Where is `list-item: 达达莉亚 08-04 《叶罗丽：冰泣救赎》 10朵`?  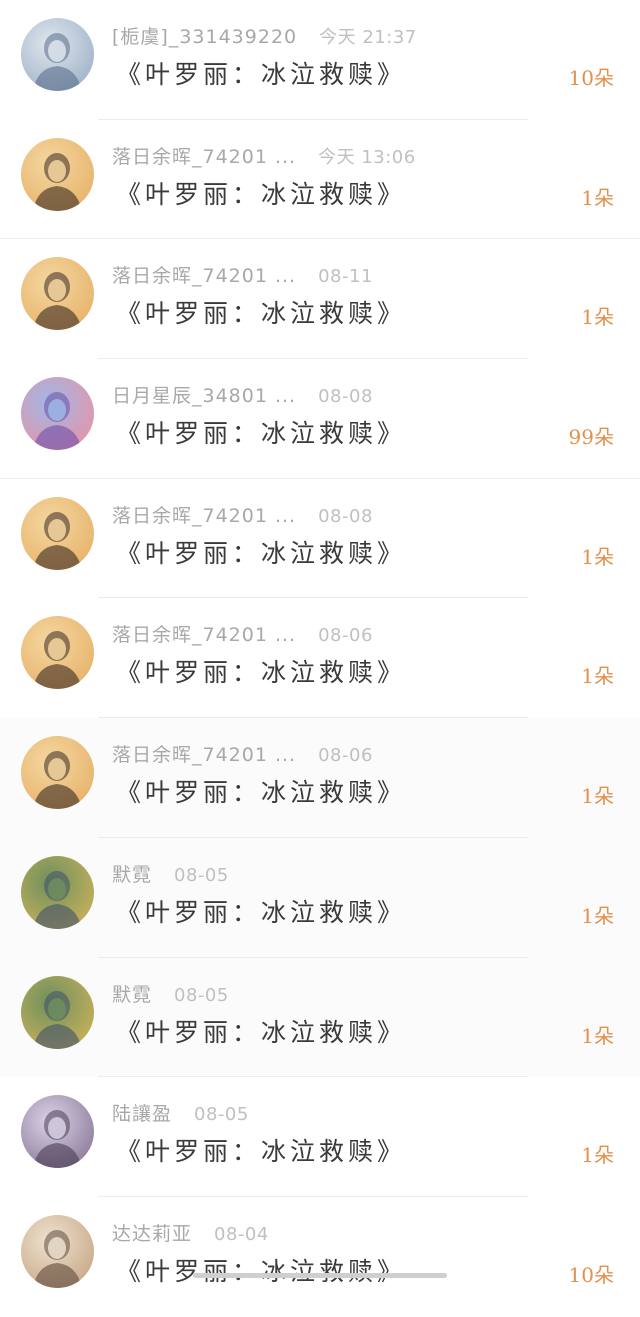
list-item: 达达莉亚 08-04 《叶罗丽：冰泣救赎》 10朵 is located at coordinates (320, 1257).